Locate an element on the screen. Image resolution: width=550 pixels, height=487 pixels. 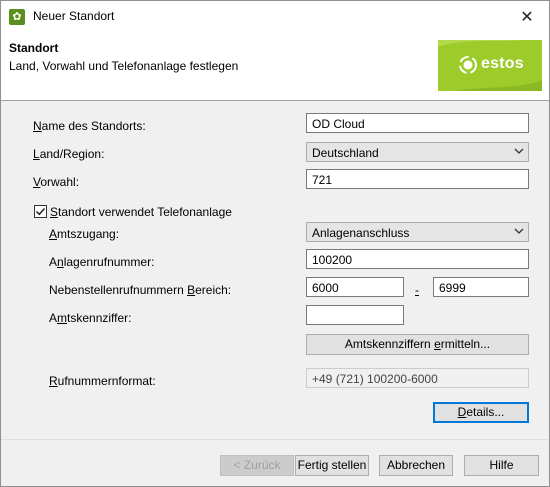
location-name-field: OD Cloud is located at coordinates (417, 123).